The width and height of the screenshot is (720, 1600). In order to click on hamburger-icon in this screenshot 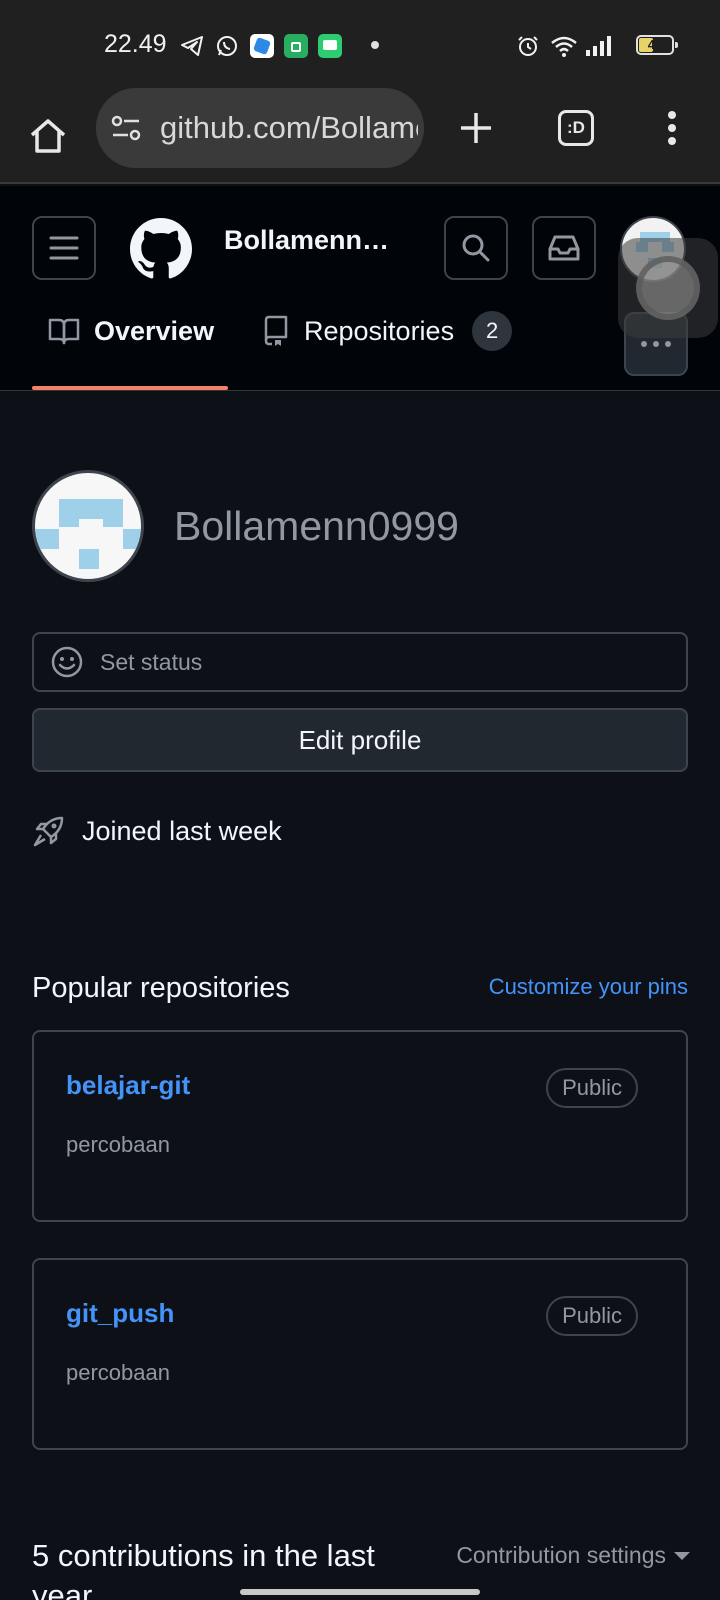, I will do `click(64, 248)`.